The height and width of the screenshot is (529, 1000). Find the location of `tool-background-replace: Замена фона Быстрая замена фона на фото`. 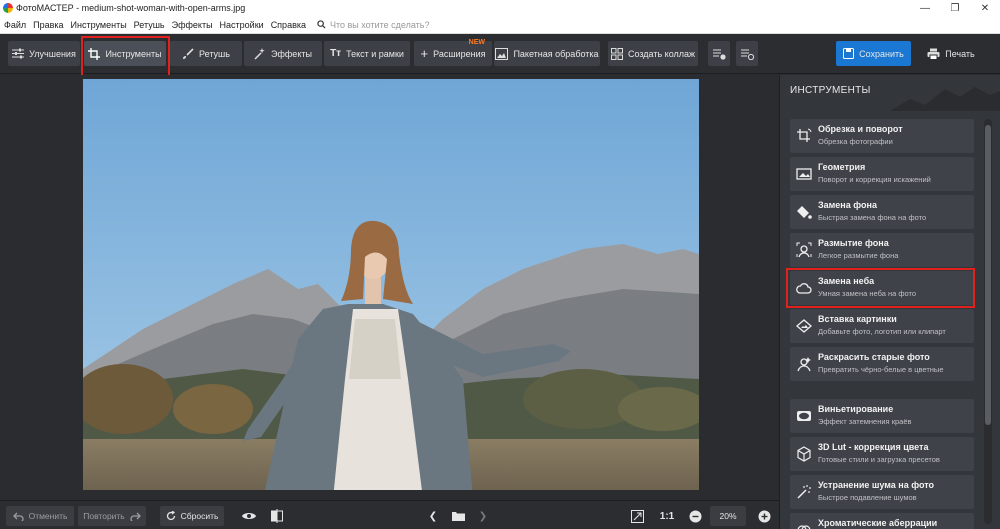

tool-background-replace: Замена фона Быстрая замена фона на фото is located at coordinates (882, 212).